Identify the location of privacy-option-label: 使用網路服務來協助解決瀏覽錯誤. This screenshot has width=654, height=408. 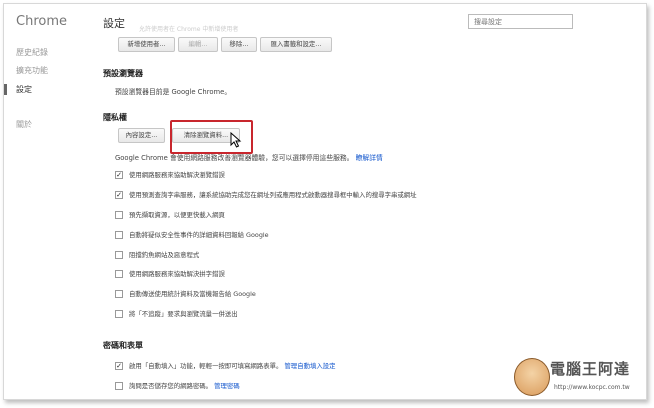
(177, 175).